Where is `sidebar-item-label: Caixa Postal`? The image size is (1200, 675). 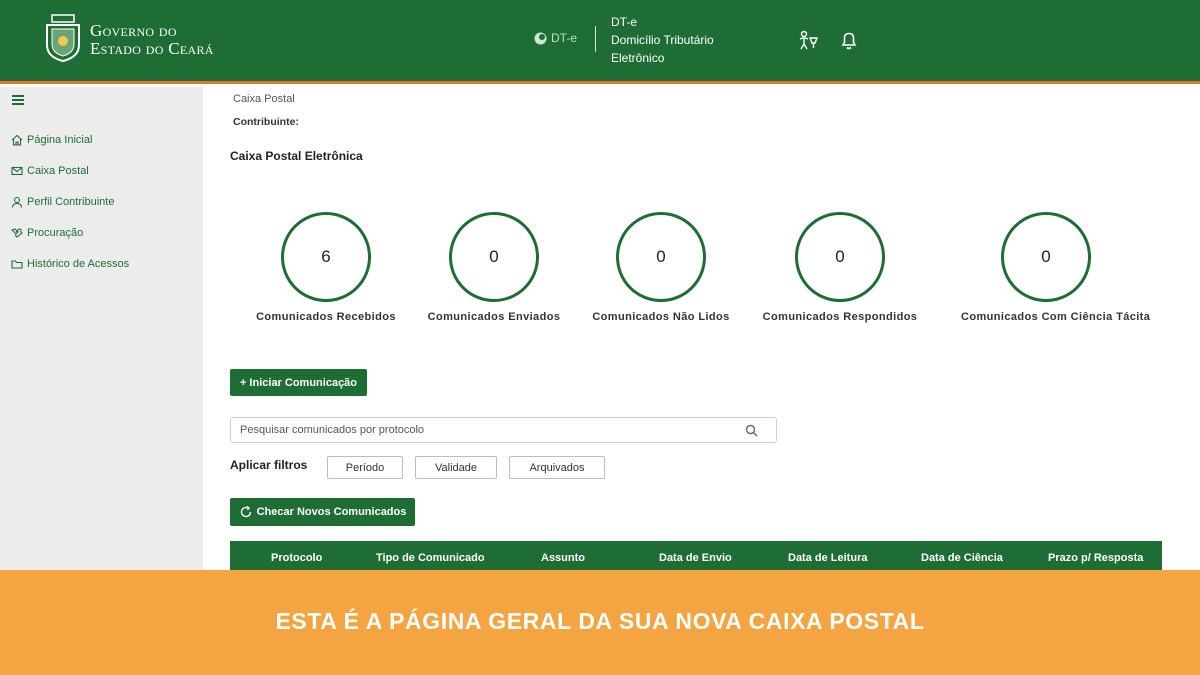 sidebar-item-label: Caixa Postal is located at coordinates (58, 171).